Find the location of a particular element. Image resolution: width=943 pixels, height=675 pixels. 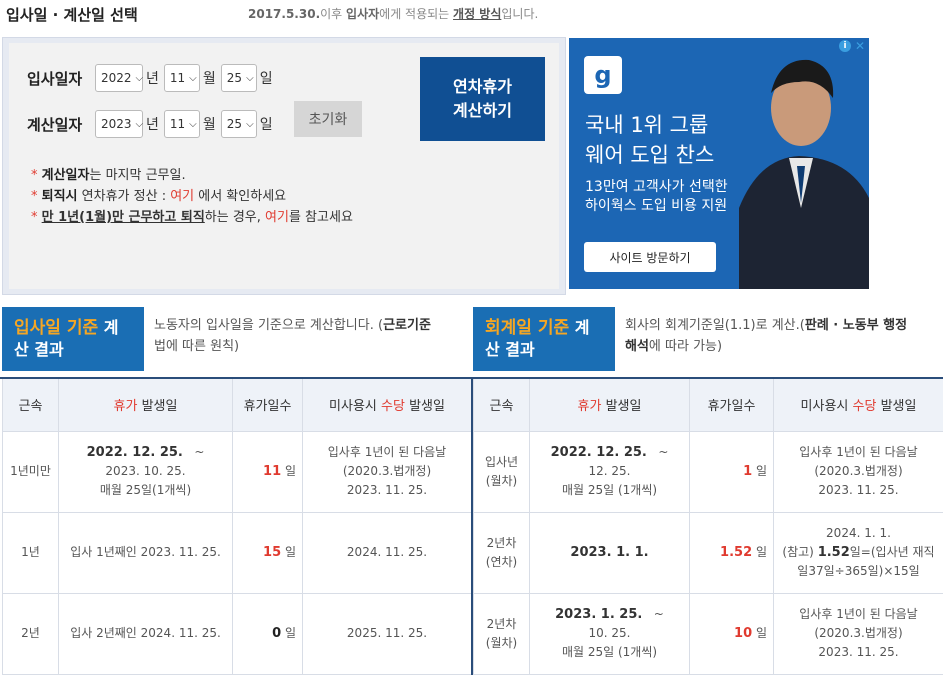

visit-site-button: 사이트 방문하기 is located at coordinates (650, 257).